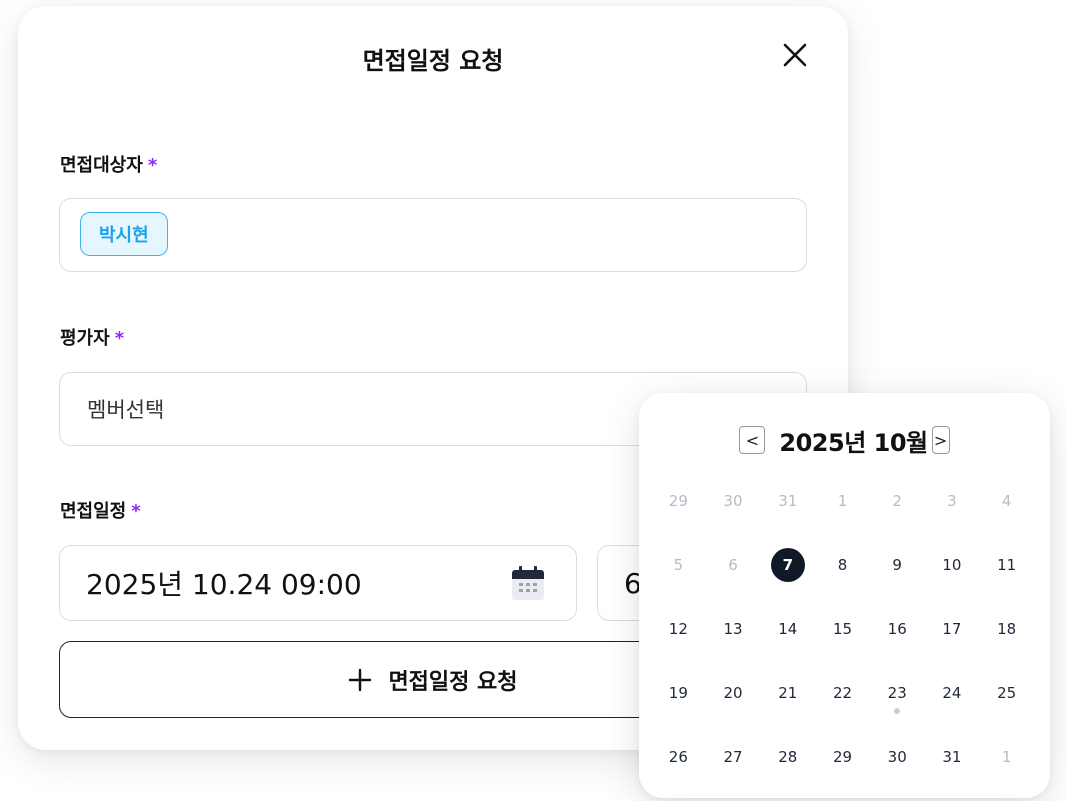 The image size is (1066, 801). I want to click on calendar-day: 12, so click(678, 629).